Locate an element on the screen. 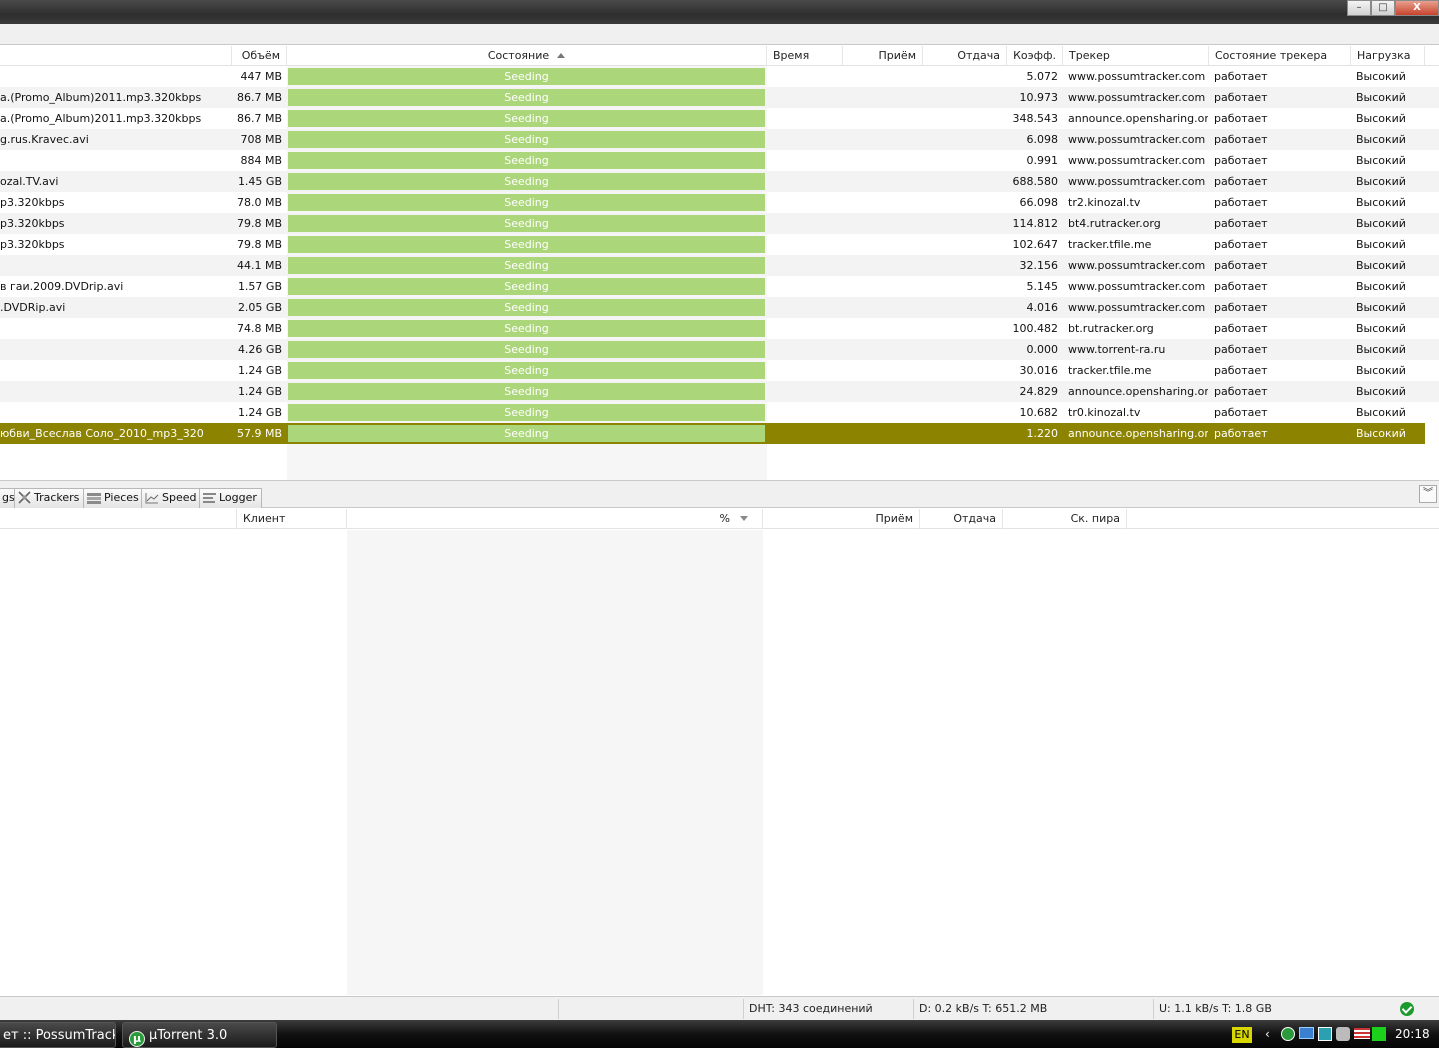 This screenshot has height=1048, width=1439. close-button: X is located at coordinates (1417, 8).